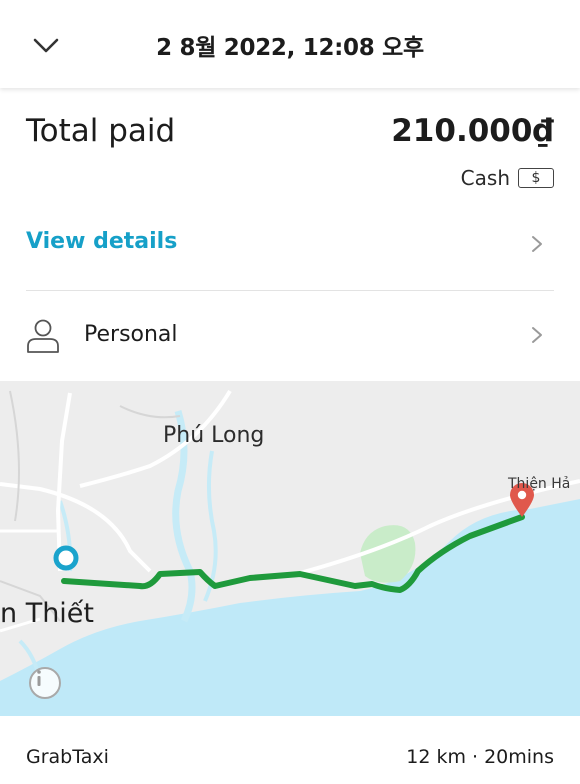 The width and height of the screenshot is (580, 784). I want to click on map-label-phan-thiet: n Thiết, so click(47, 613).